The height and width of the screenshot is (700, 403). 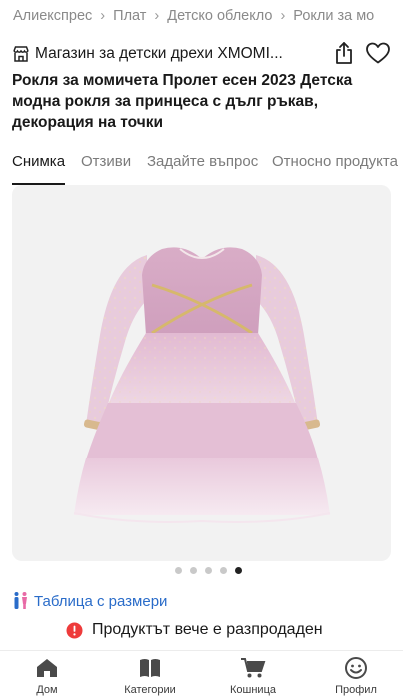 I want to click on heart-icon, so click(x=378, y=53).